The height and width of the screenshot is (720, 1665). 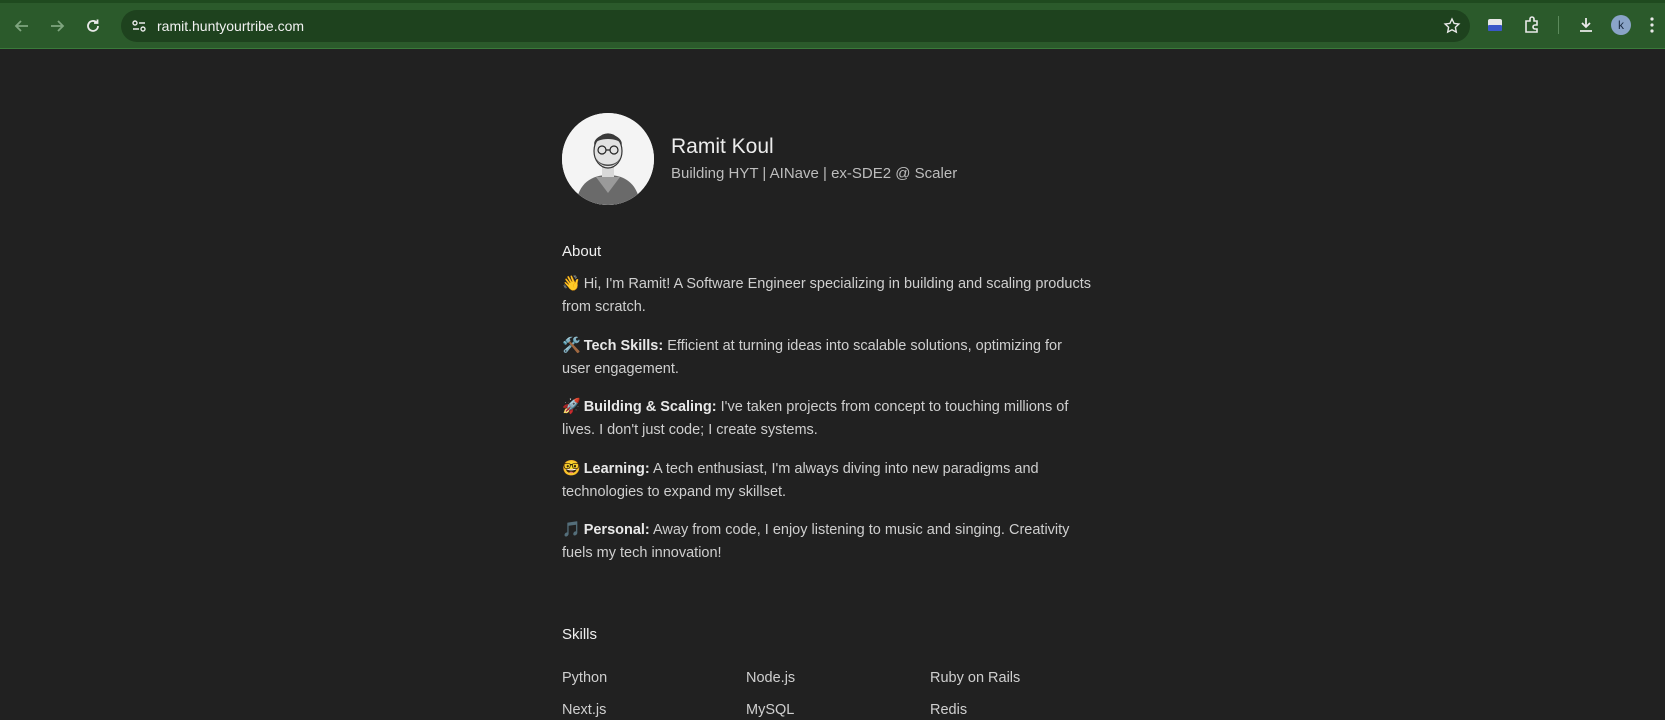 What do you see at coordinates (580, 634) in the screenshot?
I see `skills-heading: Skills` at bounding box center [580, 634].